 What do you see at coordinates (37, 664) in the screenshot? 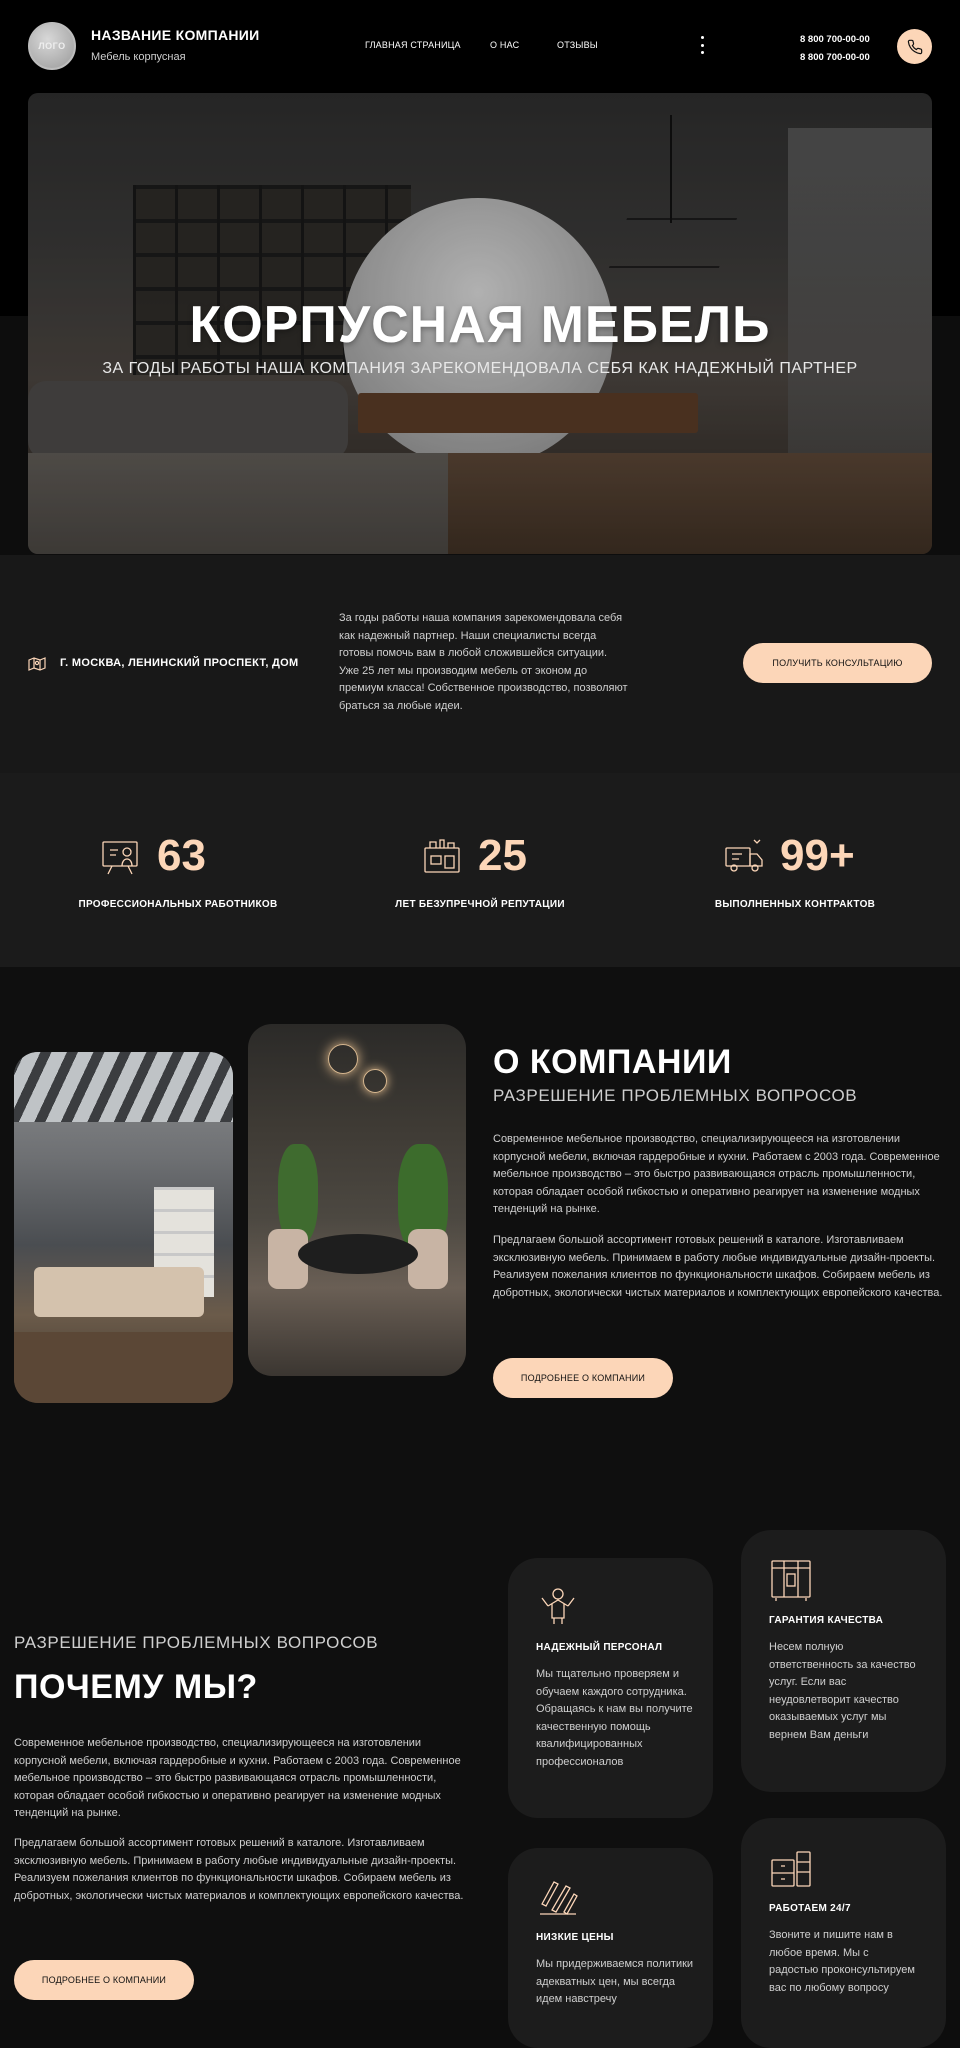
I see `map-icon` at bounding box center [37, 664].